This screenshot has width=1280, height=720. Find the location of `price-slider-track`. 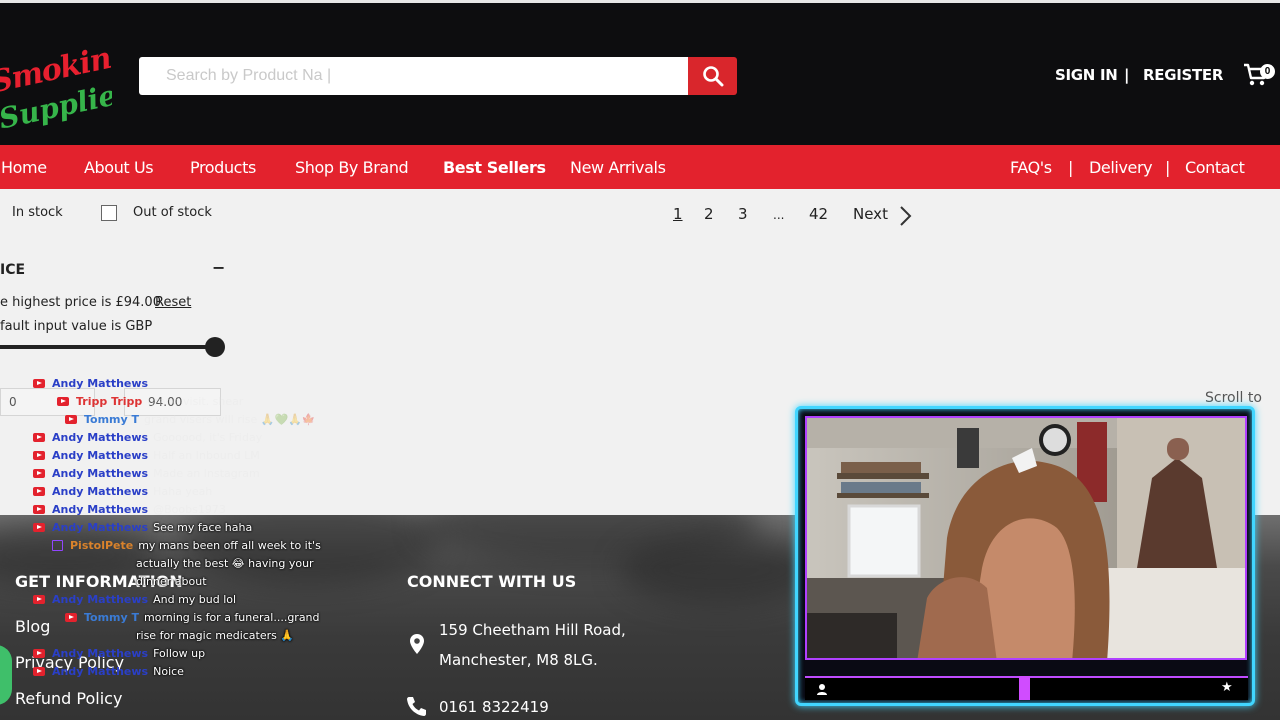

price-slider-track is located at coordinates (107, 347).